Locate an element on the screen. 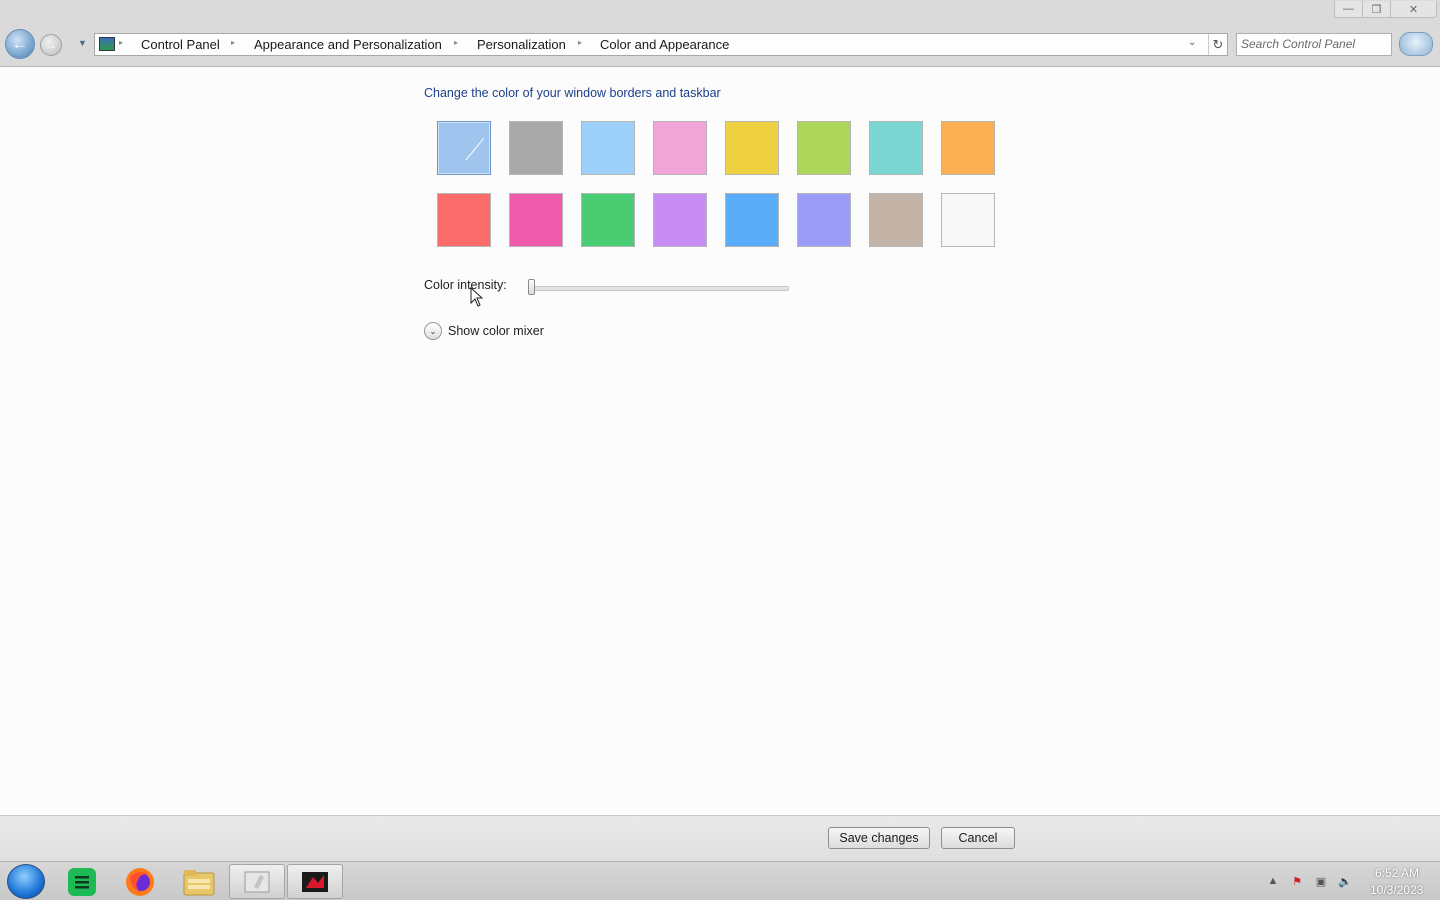  color-swatch-tangerine is located at coordinates (968, 148).